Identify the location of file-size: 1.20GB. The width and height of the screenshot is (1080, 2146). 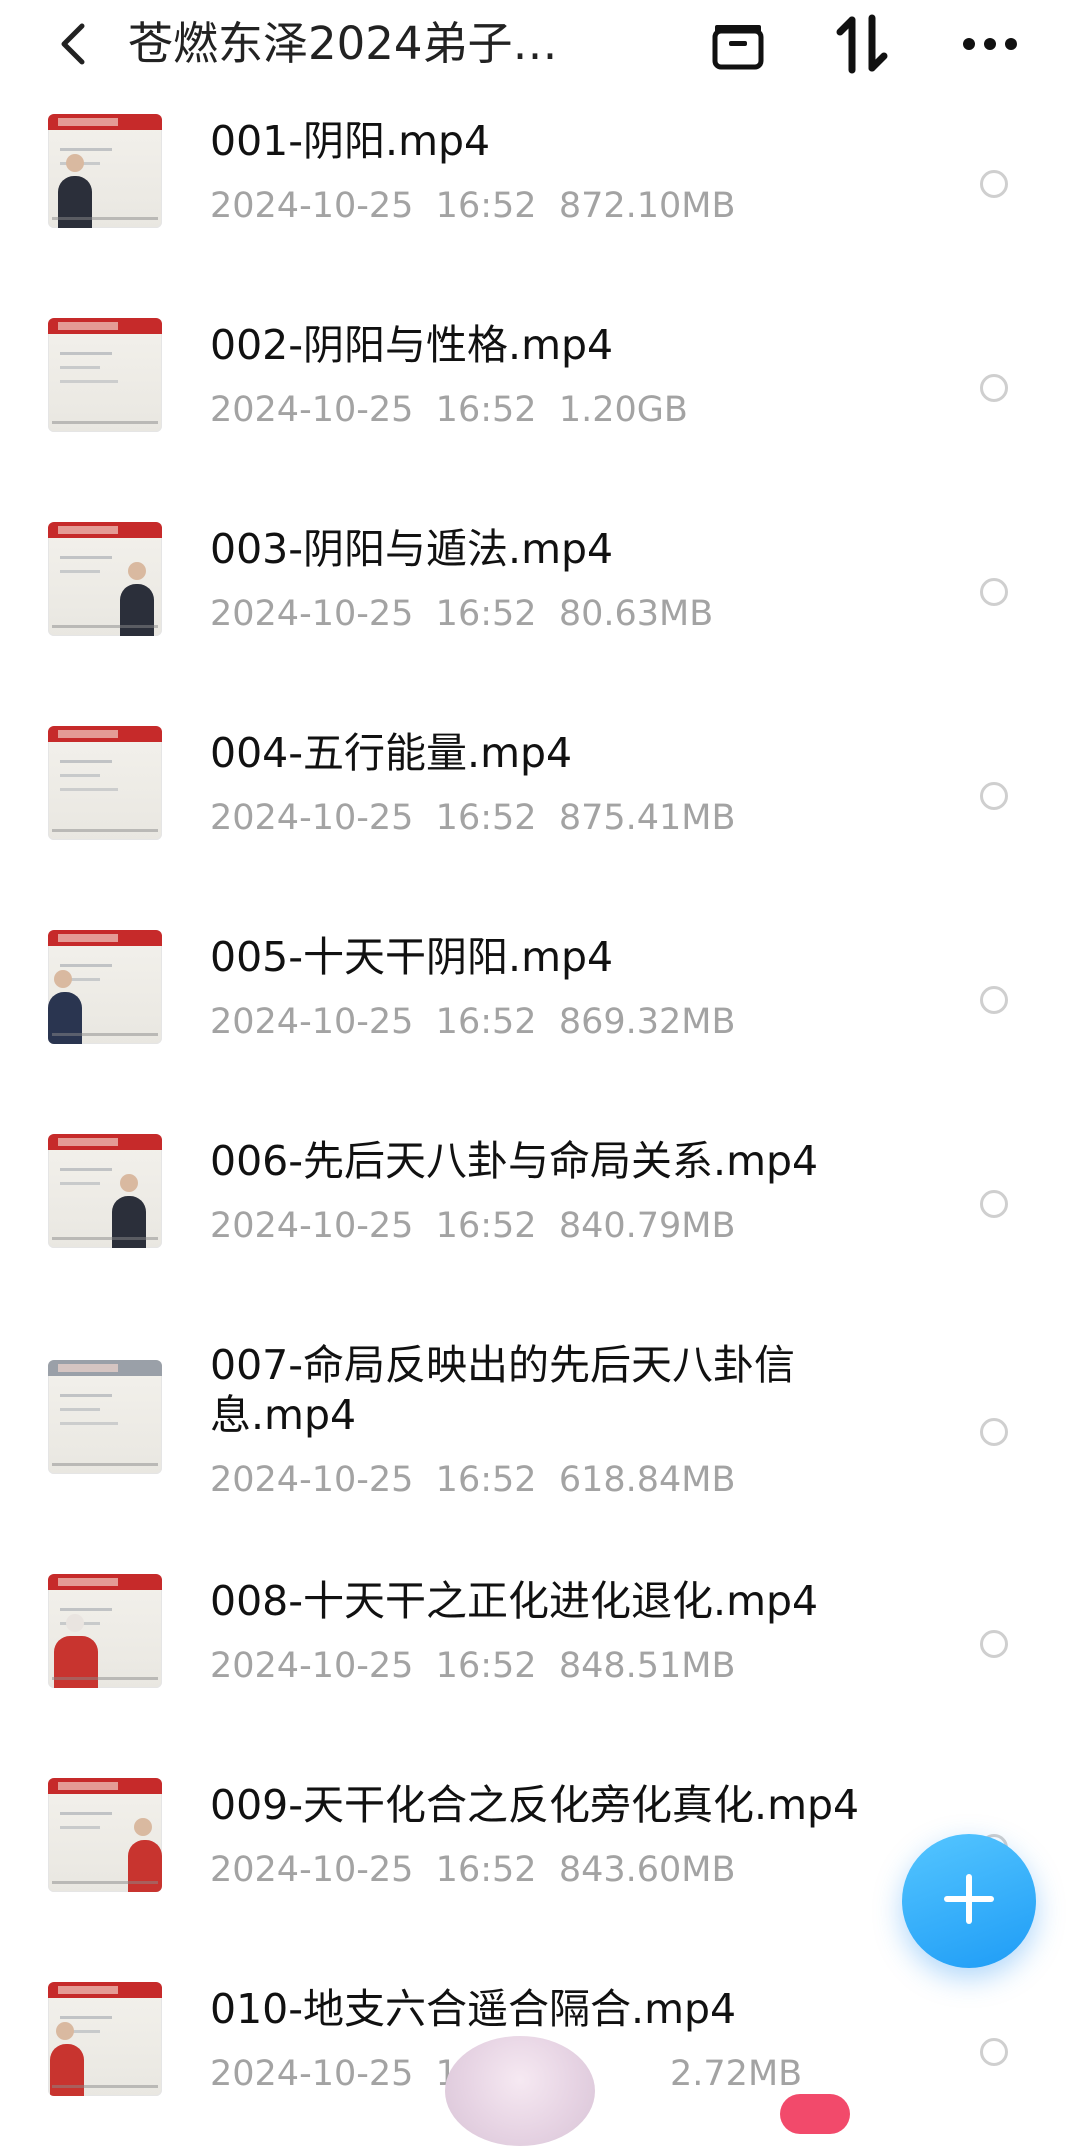
(623, 410).